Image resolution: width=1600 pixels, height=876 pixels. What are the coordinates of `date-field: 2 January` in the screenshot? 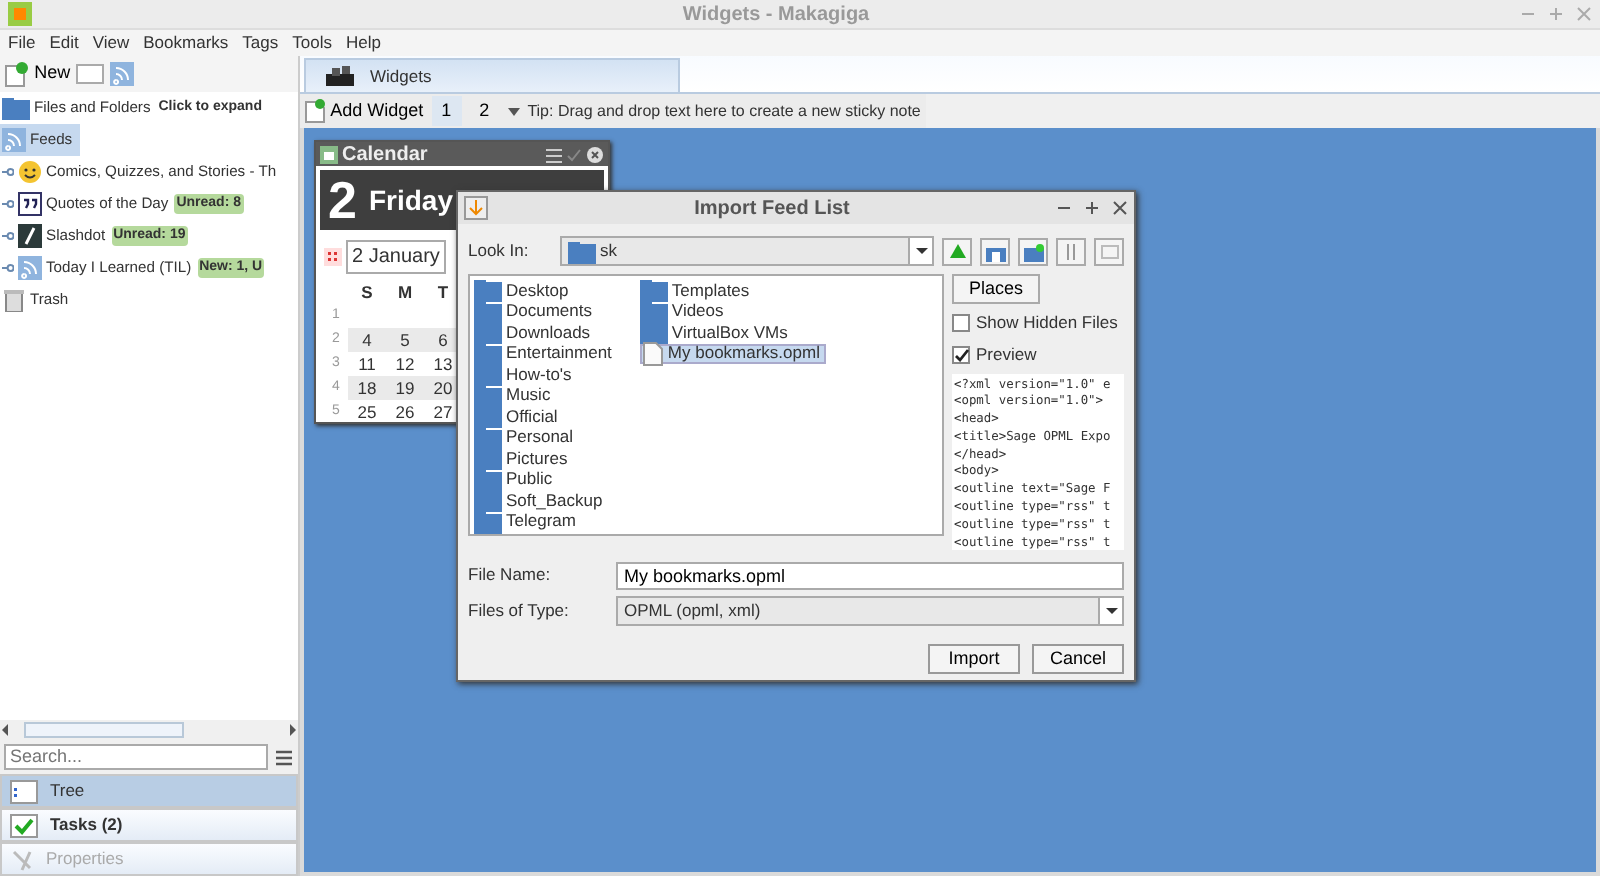 It's located at (396, 257).